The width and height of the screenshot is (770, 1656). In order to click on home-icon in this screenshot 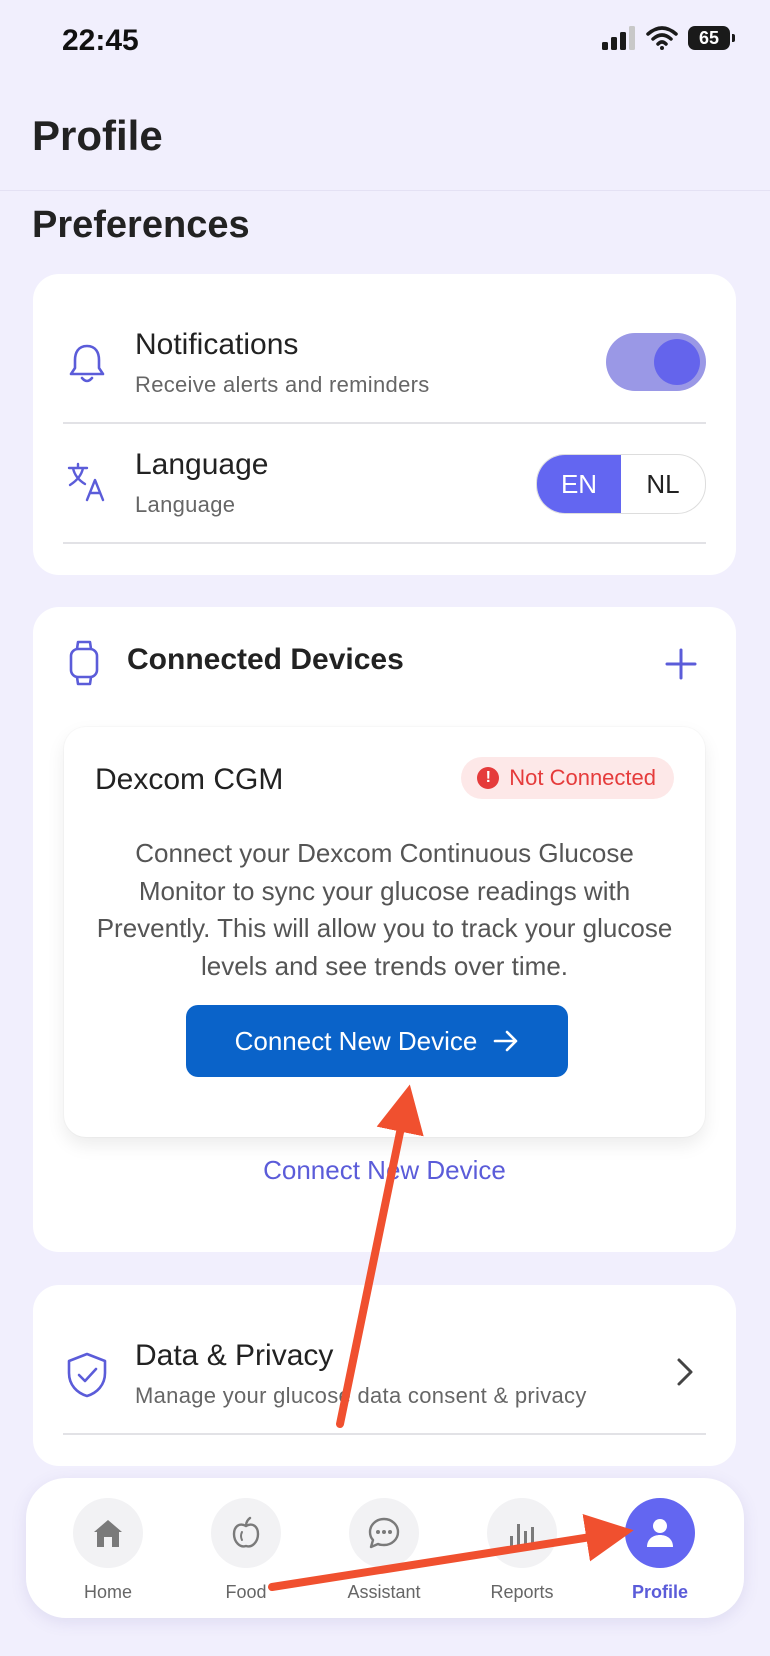, I will do `click(108, 1533)`.